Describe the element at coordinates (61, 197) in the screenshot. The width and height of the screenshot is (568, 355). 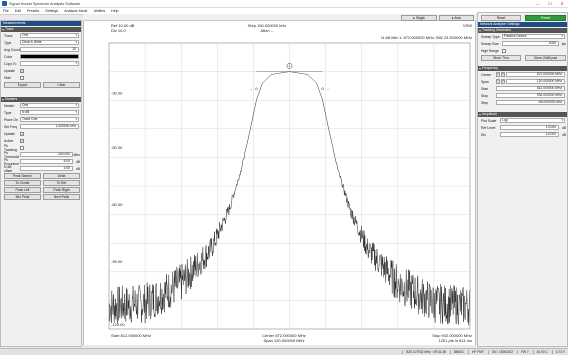
I see `next-peak-button: Next Peak` at that location.